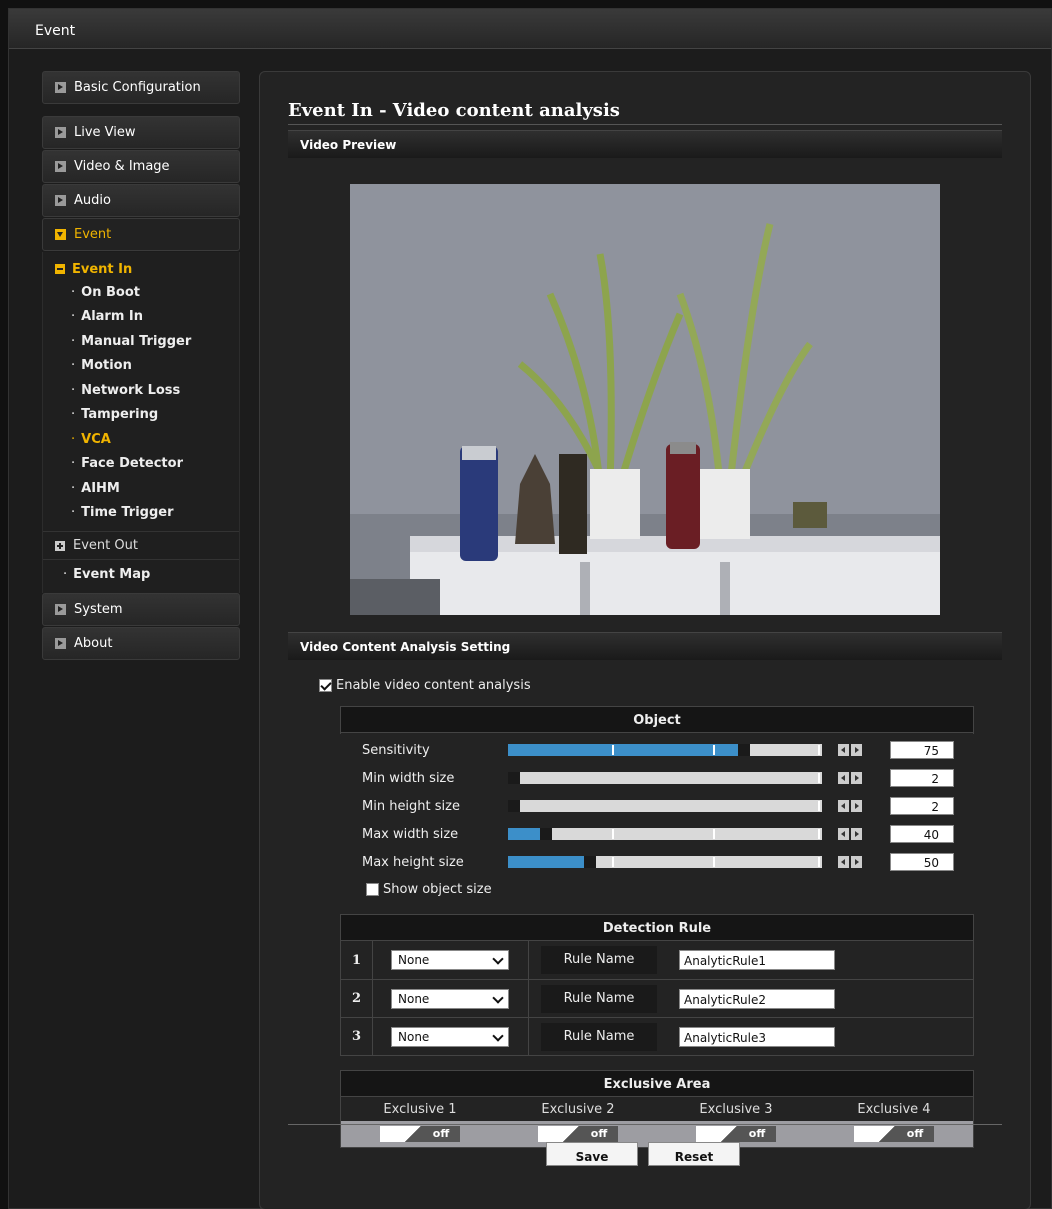 The image size is (1052, 1209). I want to click on subnav-item-manual-trigger: · Manual Trigger, so click(141, 341).